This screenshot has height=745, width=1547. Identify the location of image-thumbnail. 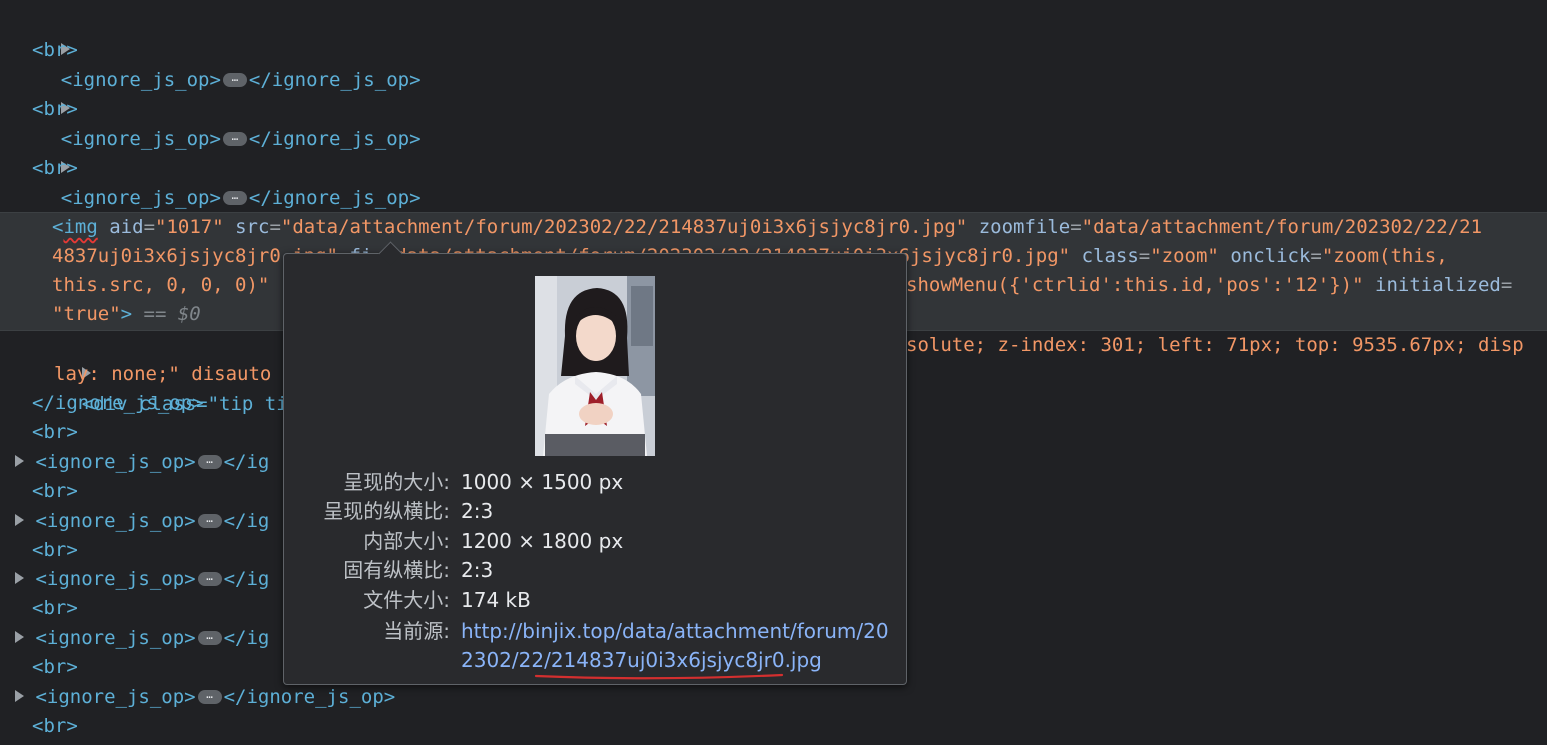
(595, 366).